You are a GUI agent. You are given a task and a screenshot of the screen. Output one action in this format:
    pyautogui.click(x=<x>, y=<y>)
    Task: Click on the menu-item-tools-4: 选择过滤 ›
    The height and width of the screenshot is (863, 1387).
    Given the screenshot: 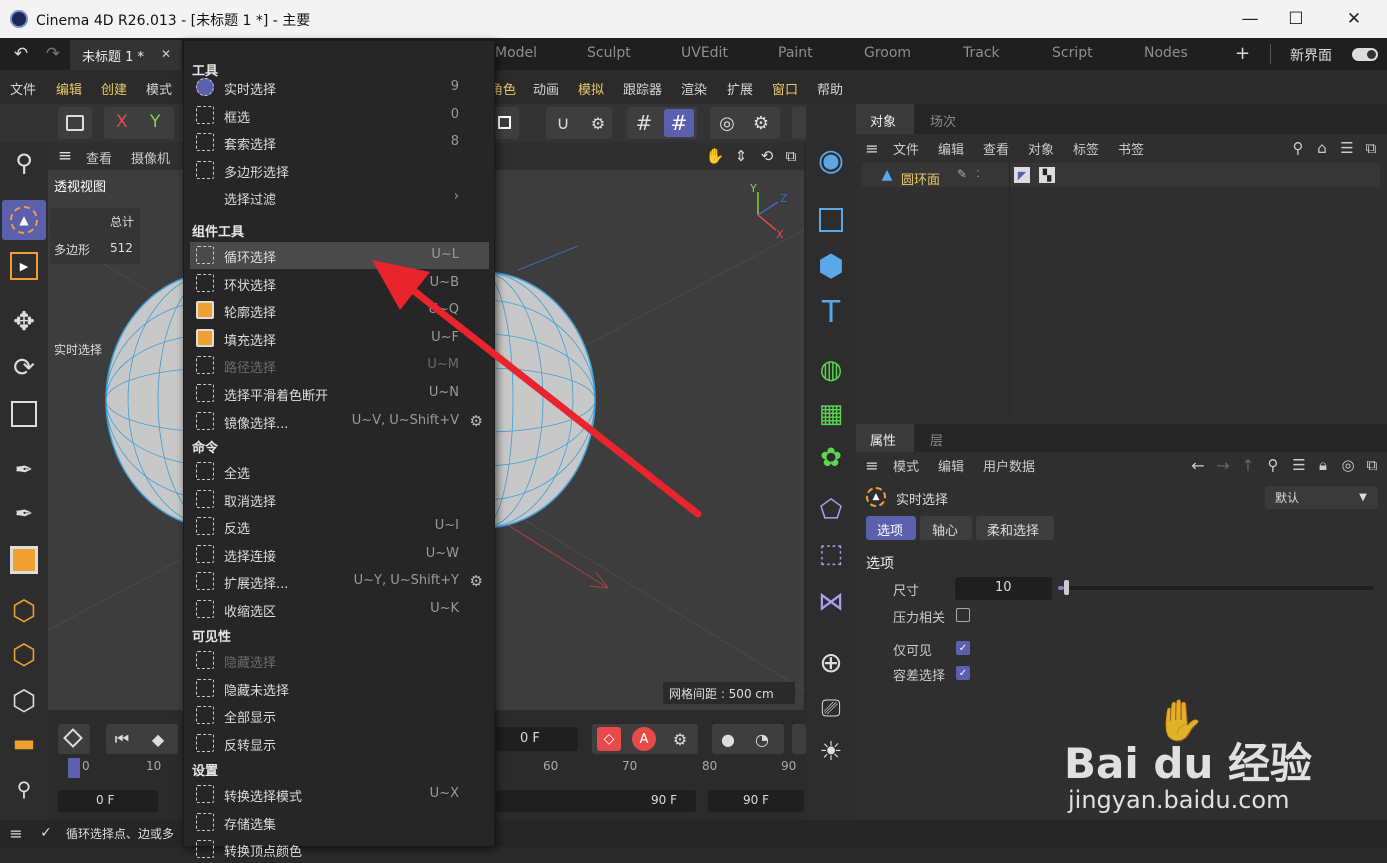 What is the action you would take?
    pyautogui.click(x=339, y=197)
    